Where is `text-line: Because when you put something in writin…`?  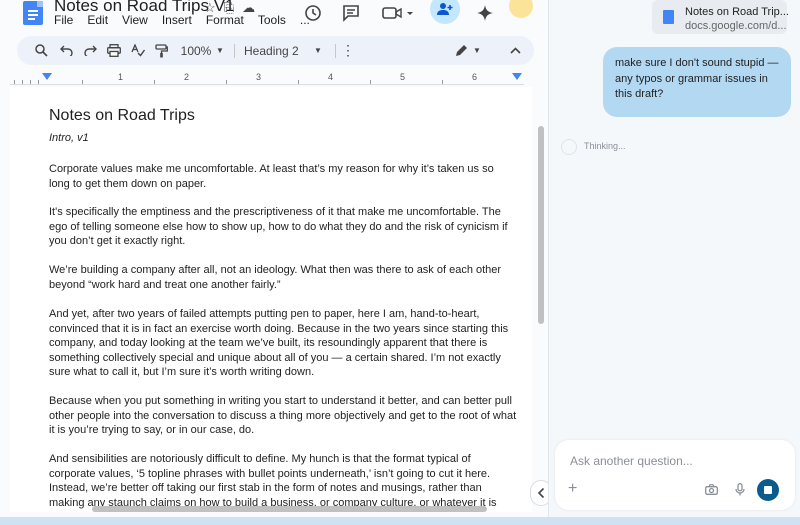 text-line: Because when you put something in writin… is located at coordinates (280, 401).